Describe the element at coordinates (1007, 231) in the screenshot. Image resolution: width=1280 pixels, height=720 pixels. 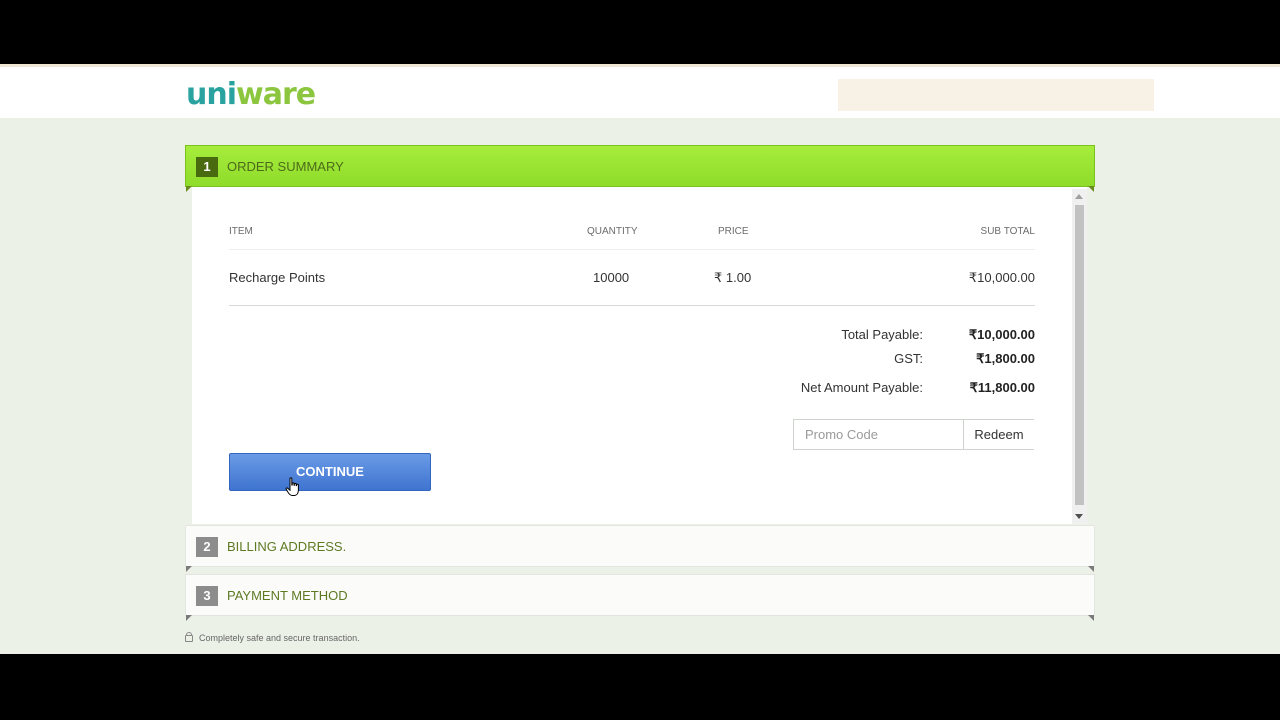
I see `column-header-subtotal: SUB TOTAL` at that location.